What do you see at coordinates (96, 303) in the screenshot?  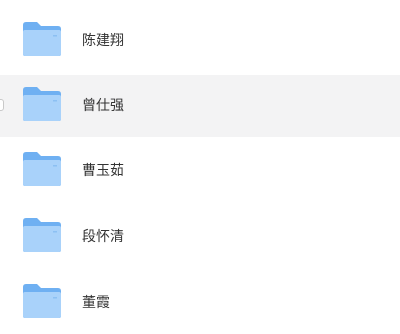 I see `folder-name: 董霞` at bounding box center [96, 303].